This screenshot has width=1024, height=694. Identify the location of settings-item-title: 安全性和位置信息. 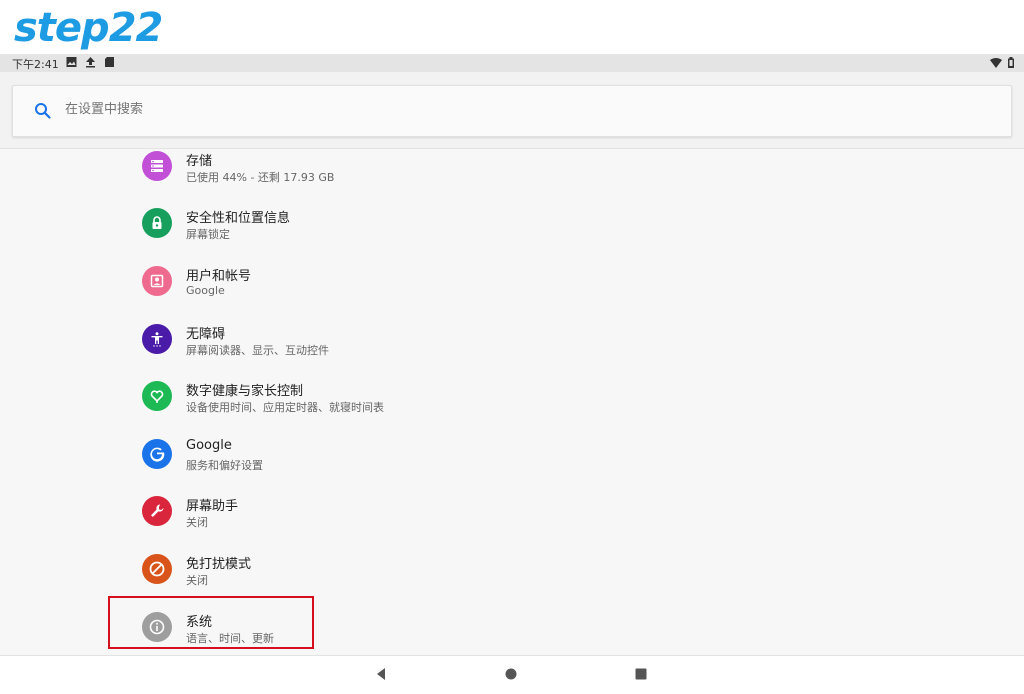
(238, 218).